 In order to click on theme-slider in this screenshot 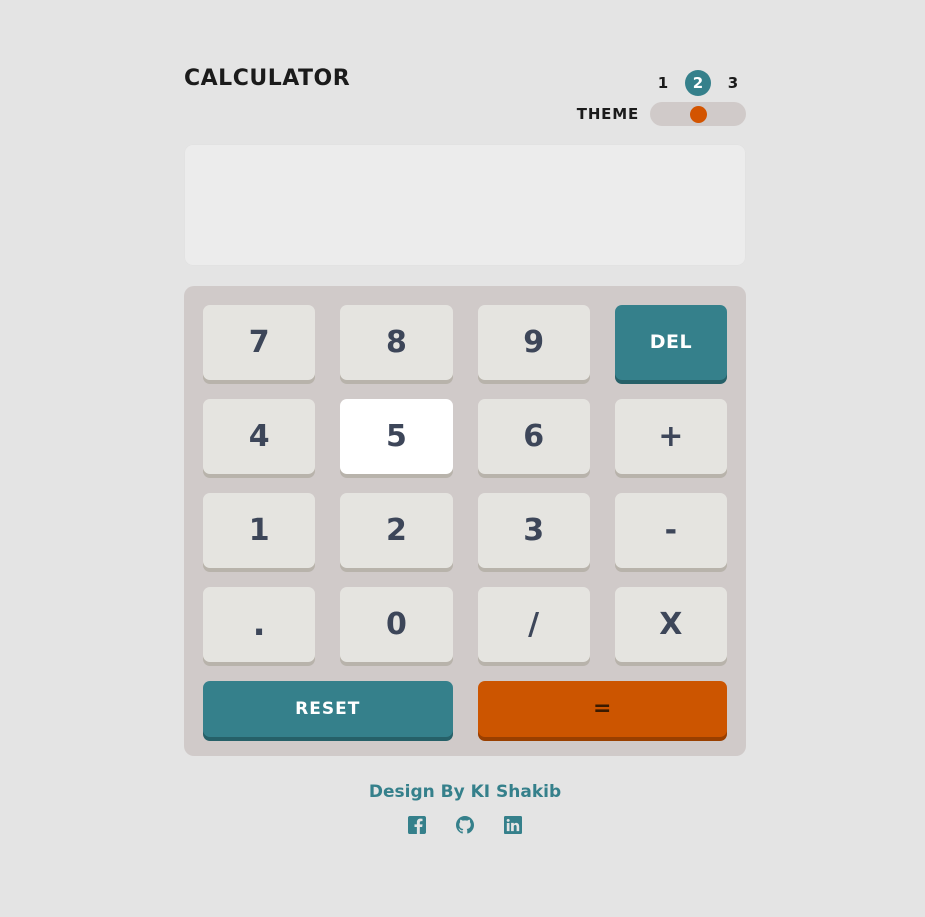, I will do `click(698, 114)`.